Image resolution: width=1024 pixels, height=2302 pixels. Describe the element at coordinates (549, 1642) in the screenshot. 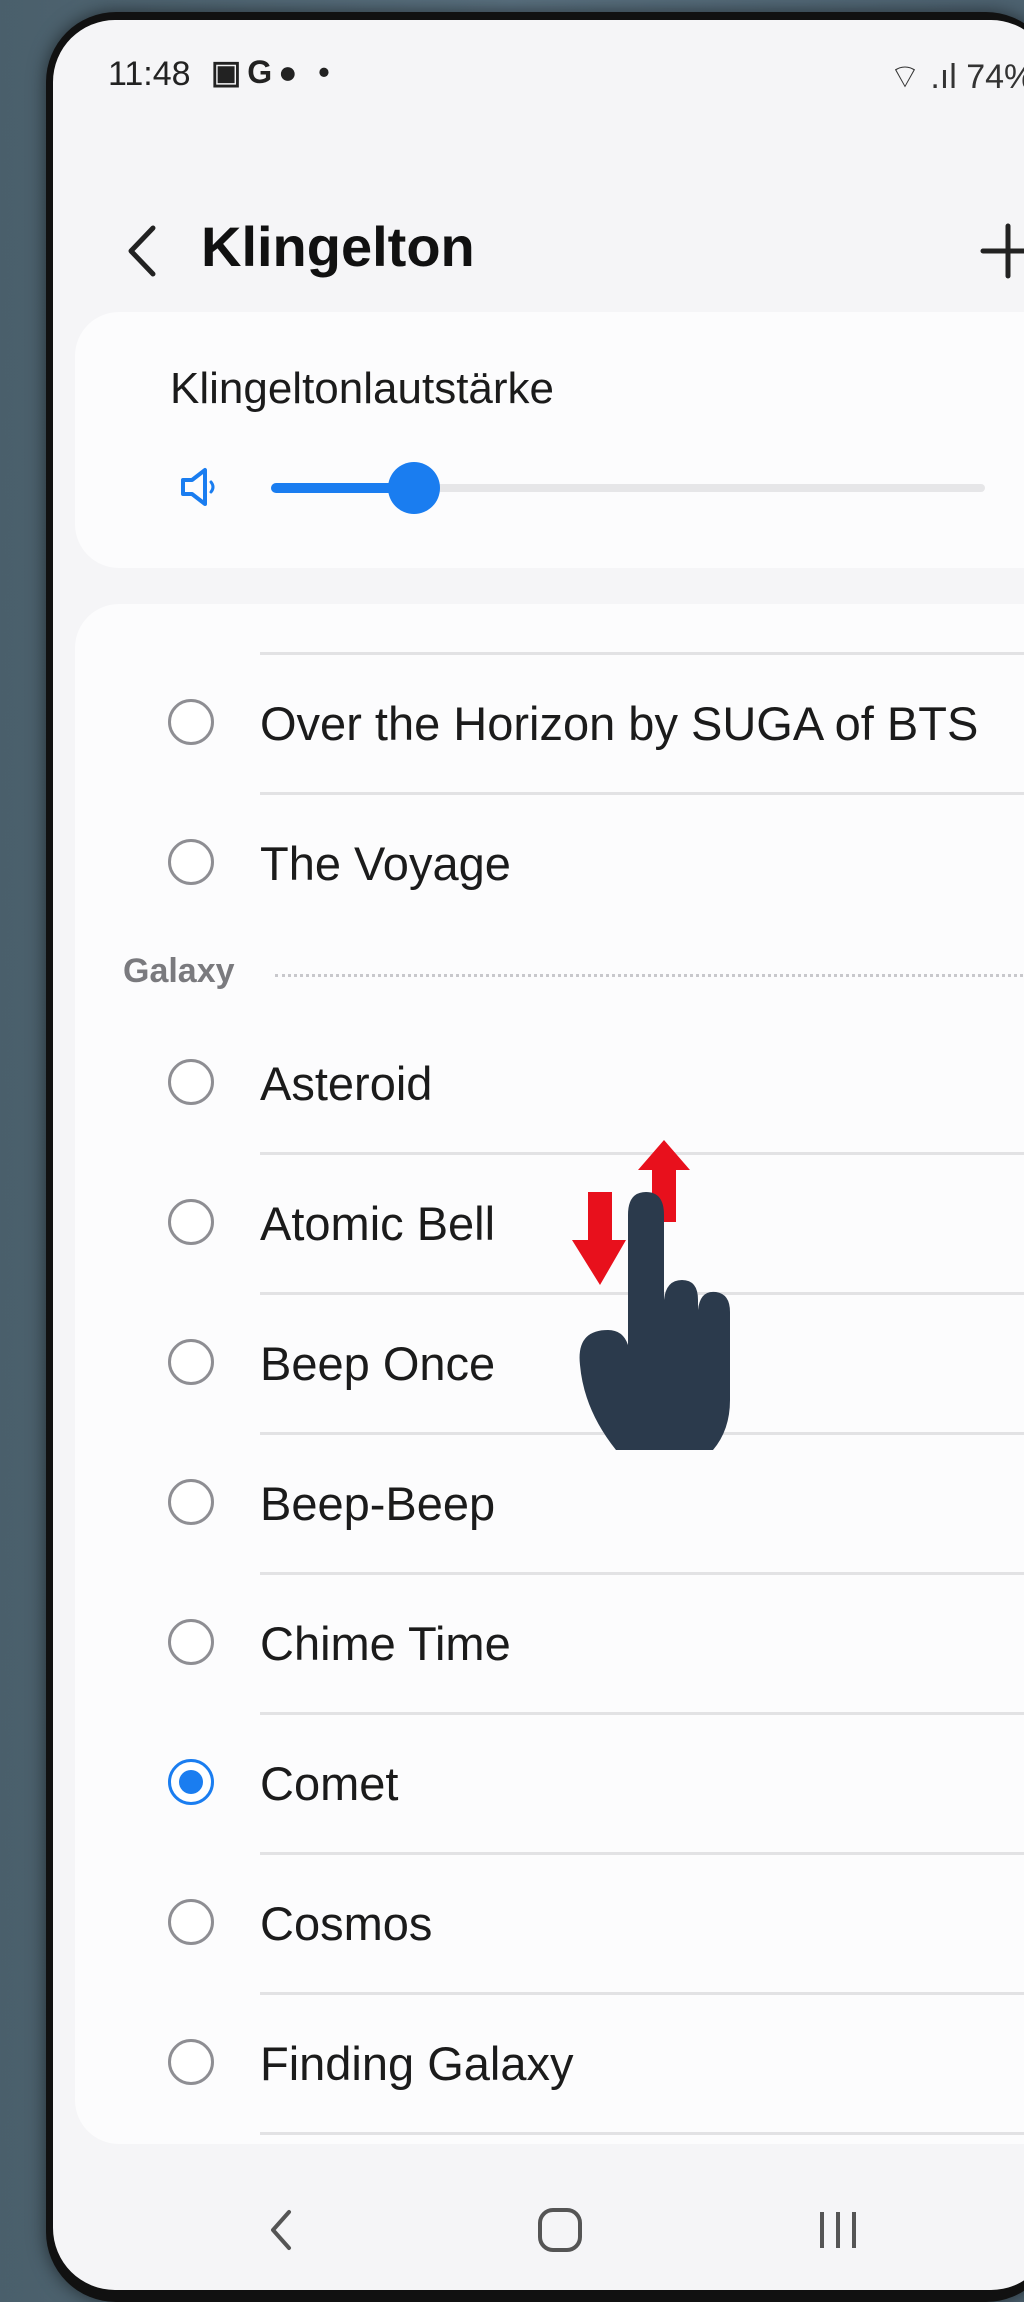

I see `ringtone-row: Chime Time` at that location.